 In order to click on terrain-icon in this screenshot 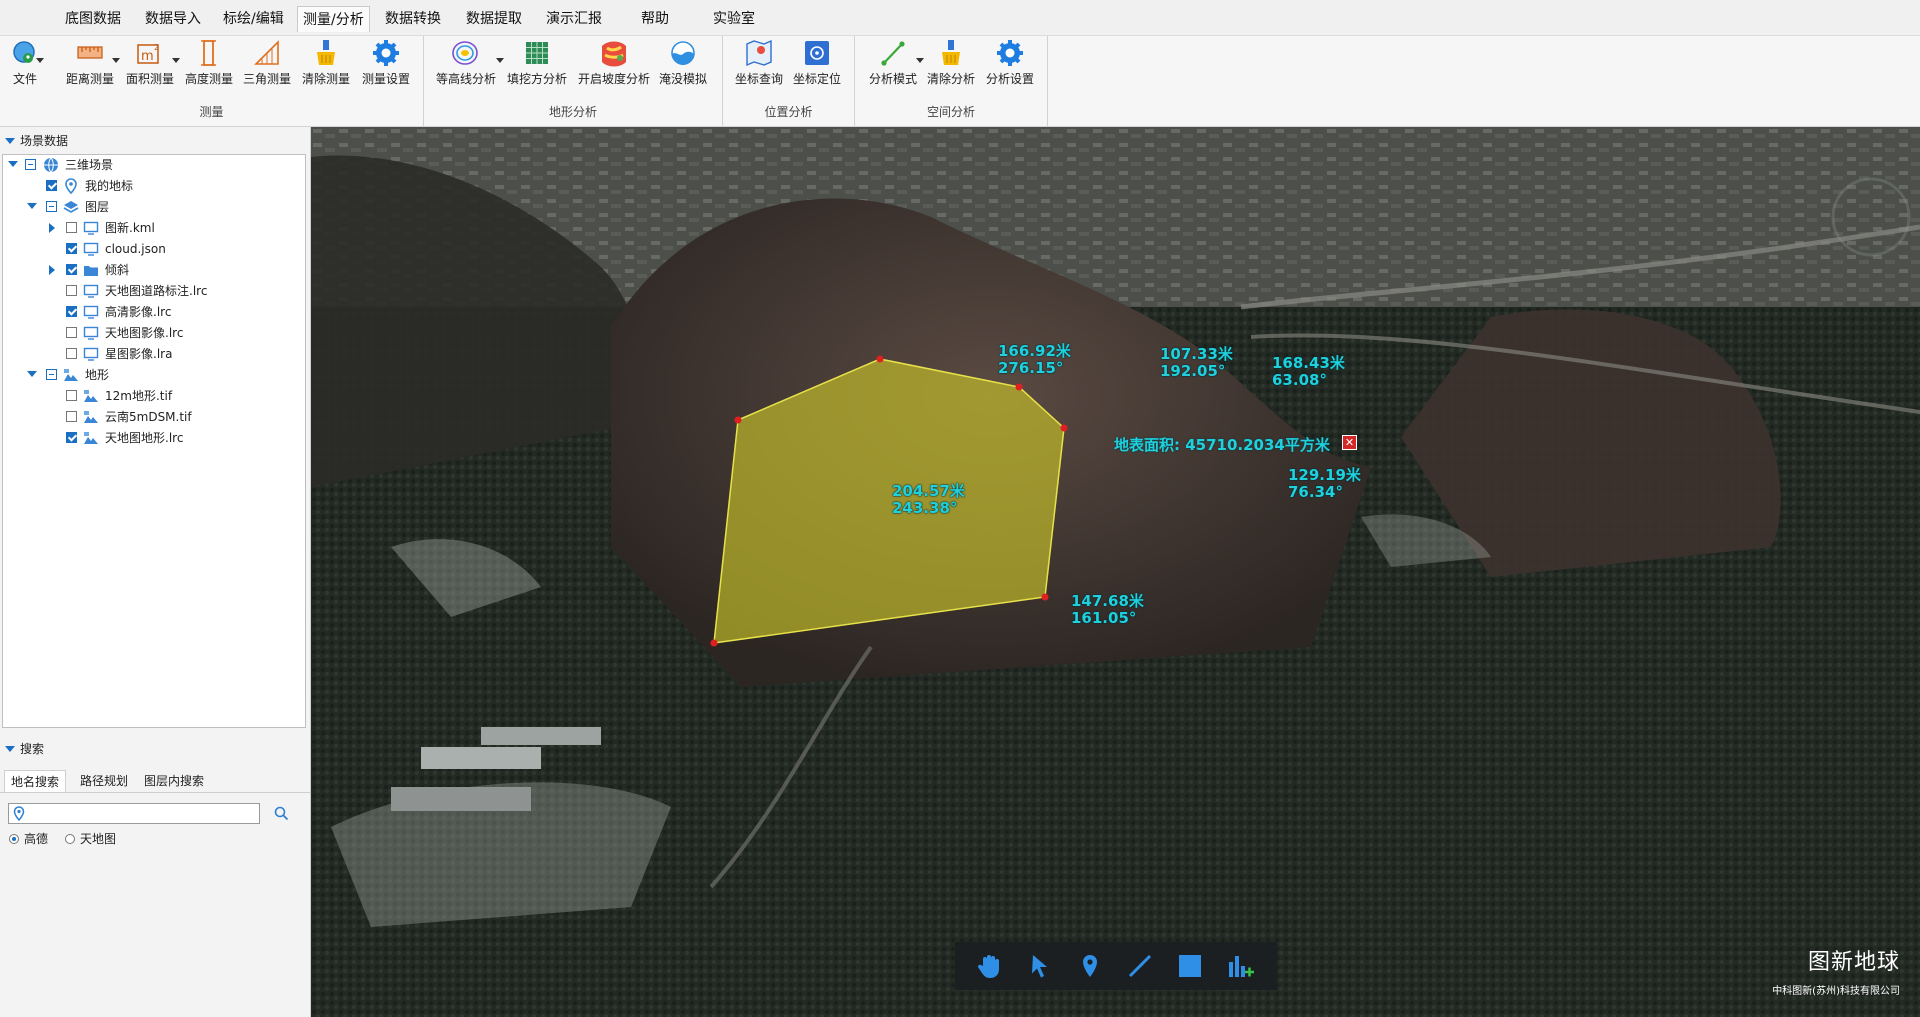, I will do `click(91, 396)`.